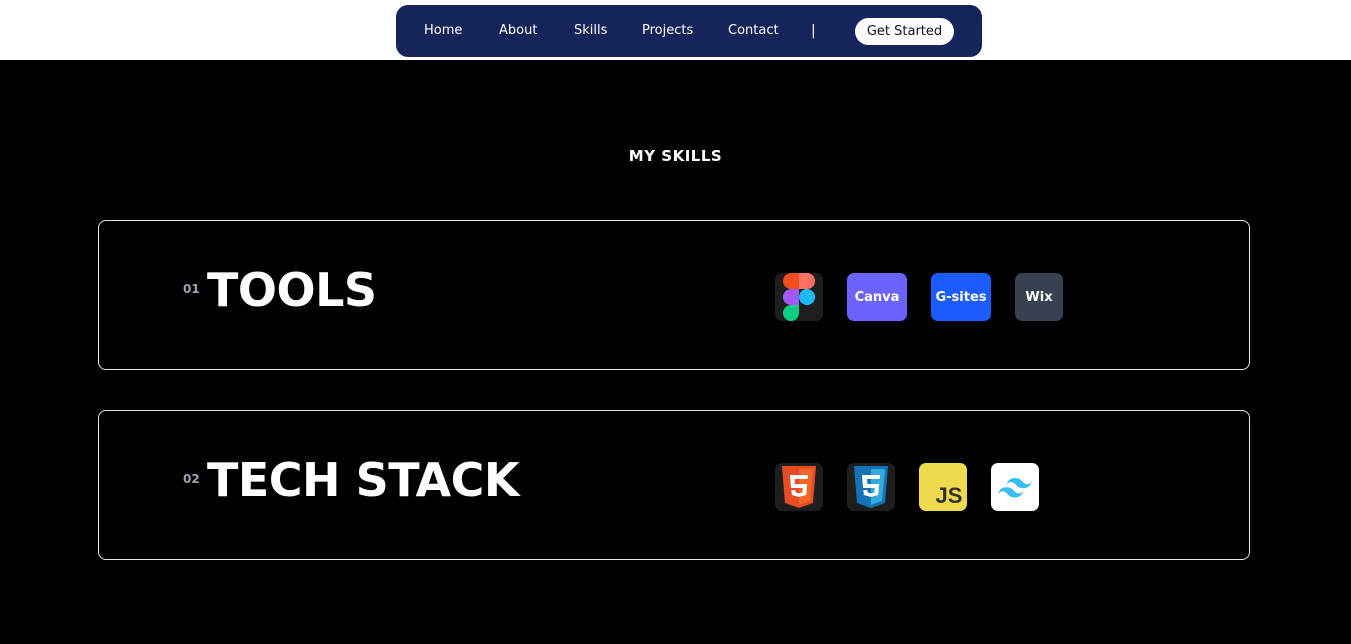 This screenshot has height=644, width=1351. Describe the element at coordinates (871, 487) in the screenshot. I see `css3-icon` at that location.